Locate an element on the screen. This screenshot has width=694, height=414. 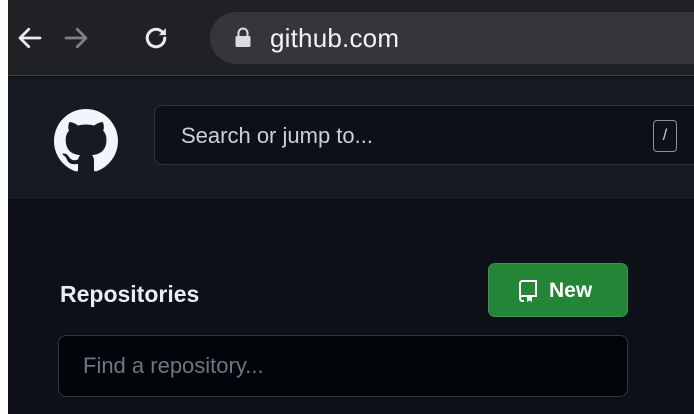
lock-icon is located at coordinates (243, 38).